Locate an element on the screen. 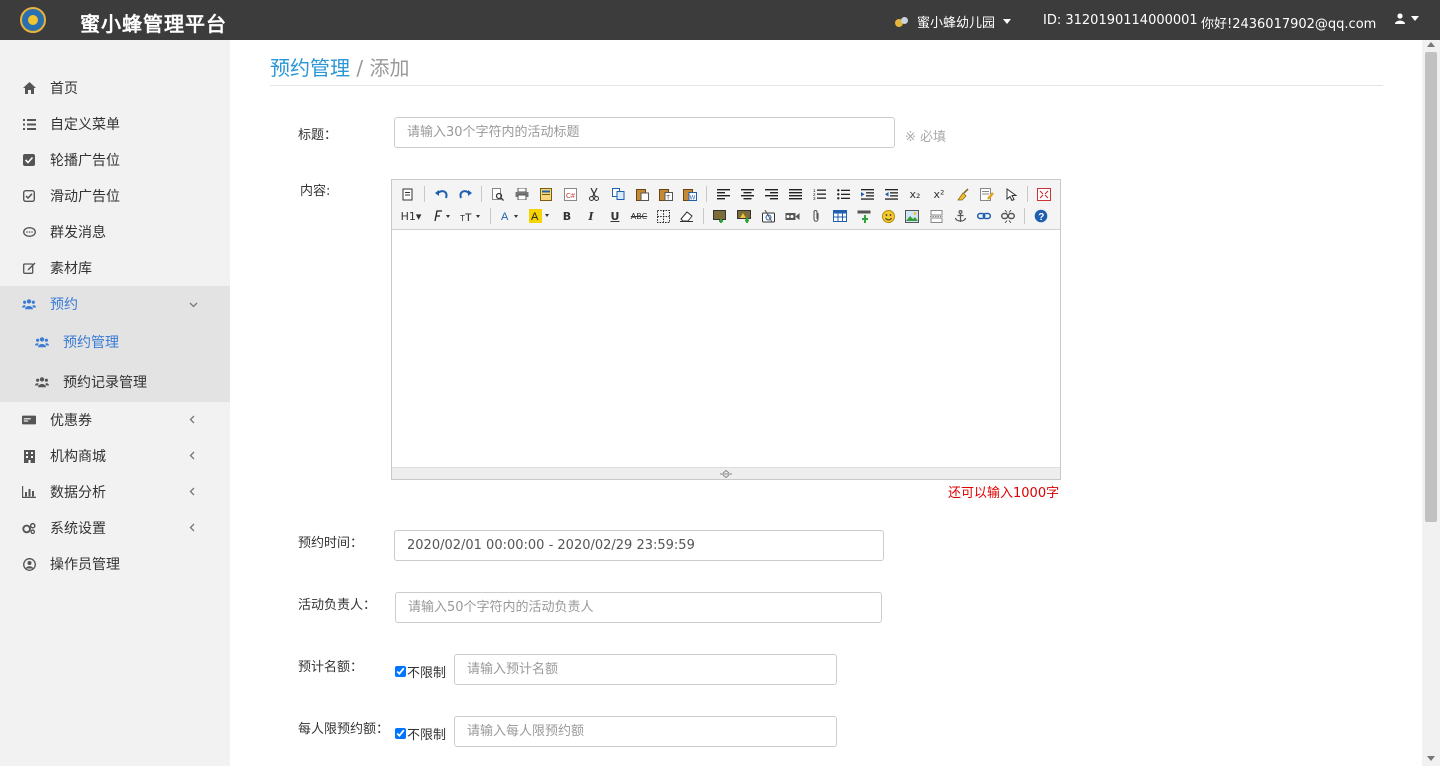 The height and width of the screenshot is (766, 1440). booking-time-label: 预约时间： is located at coordinates (331, 543).